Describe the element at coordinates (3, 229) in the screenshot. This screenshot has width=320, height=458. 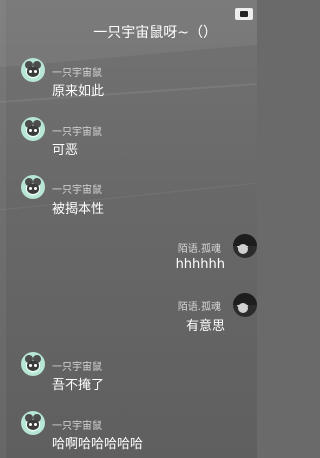
I see `background-edge` at that location.